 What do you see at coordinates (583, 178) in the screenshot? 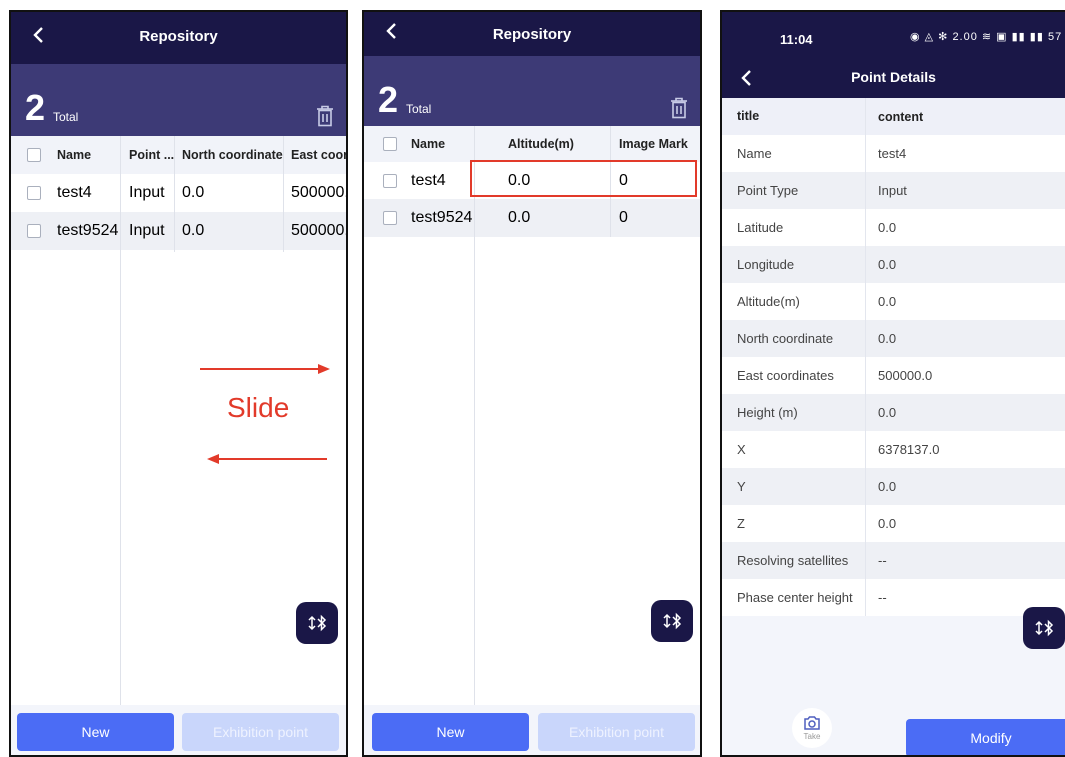
I see `highlight-box` at bounding box center [583, 178].